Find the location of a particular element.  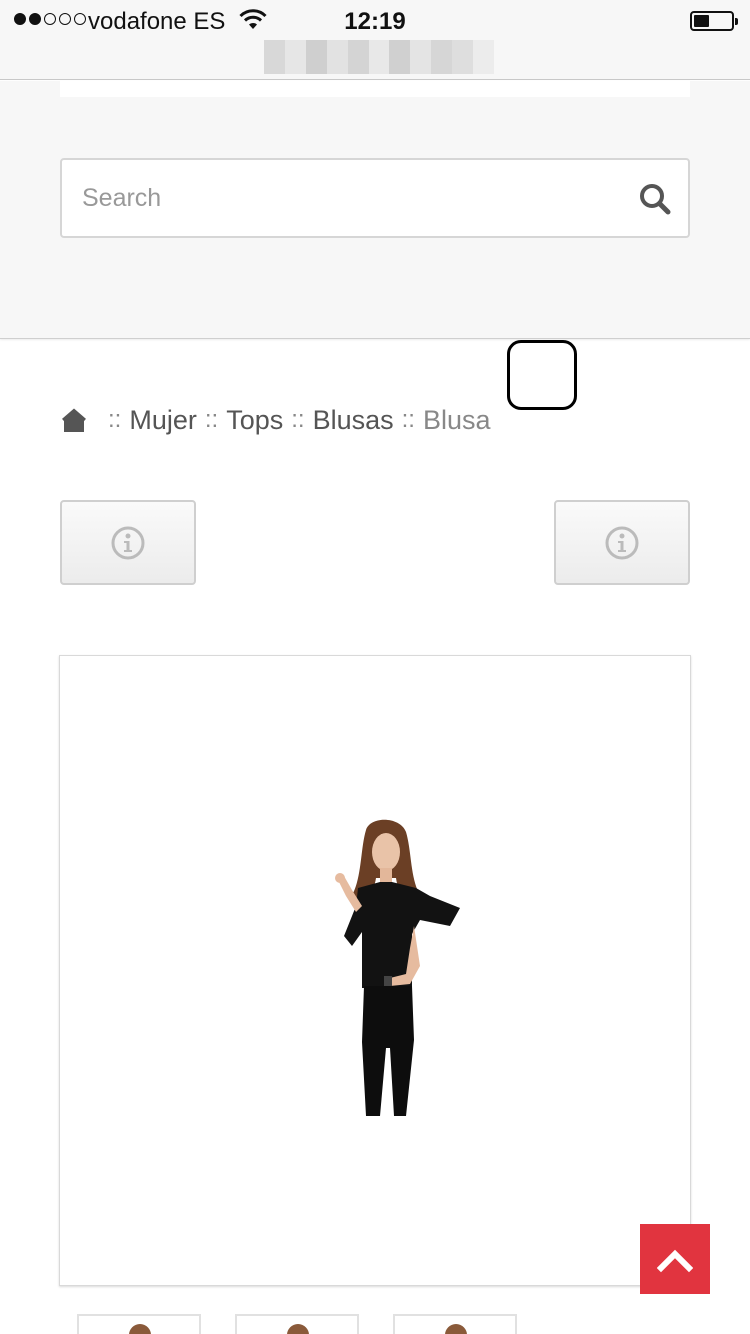

back-to-top-button is located at coordinates (675, 1259).